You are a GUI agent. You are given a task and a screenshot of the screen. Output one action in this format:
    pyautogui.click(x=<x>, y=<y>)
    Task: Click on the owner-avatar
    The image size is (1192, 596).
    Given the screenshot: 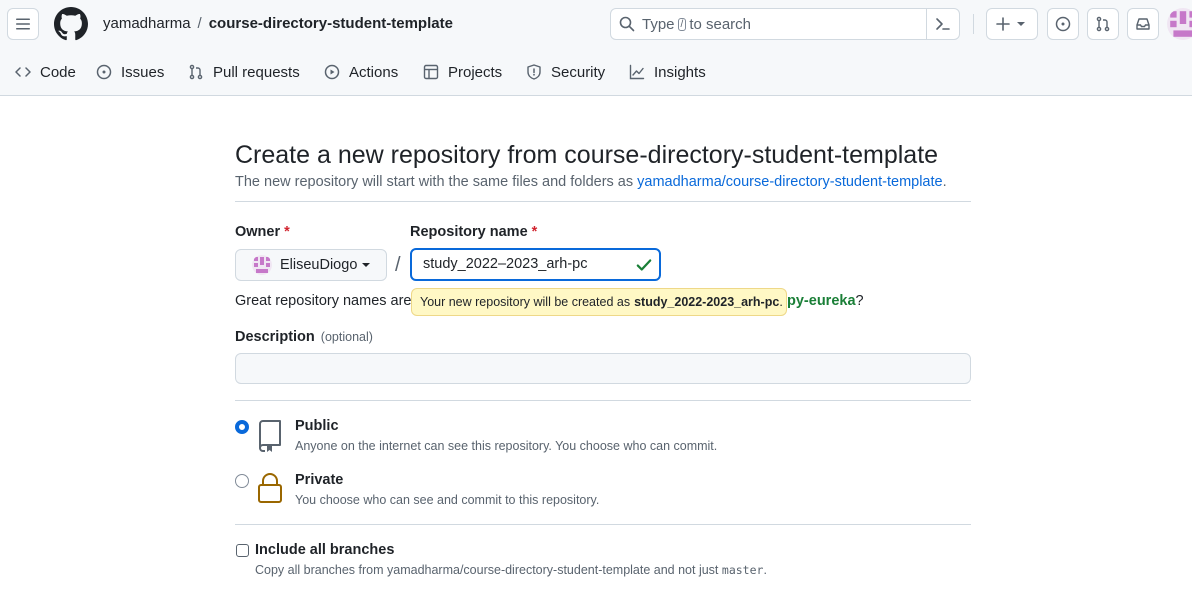 What is the action you would take?
    pyautogui.click(x=262, y=265)
    